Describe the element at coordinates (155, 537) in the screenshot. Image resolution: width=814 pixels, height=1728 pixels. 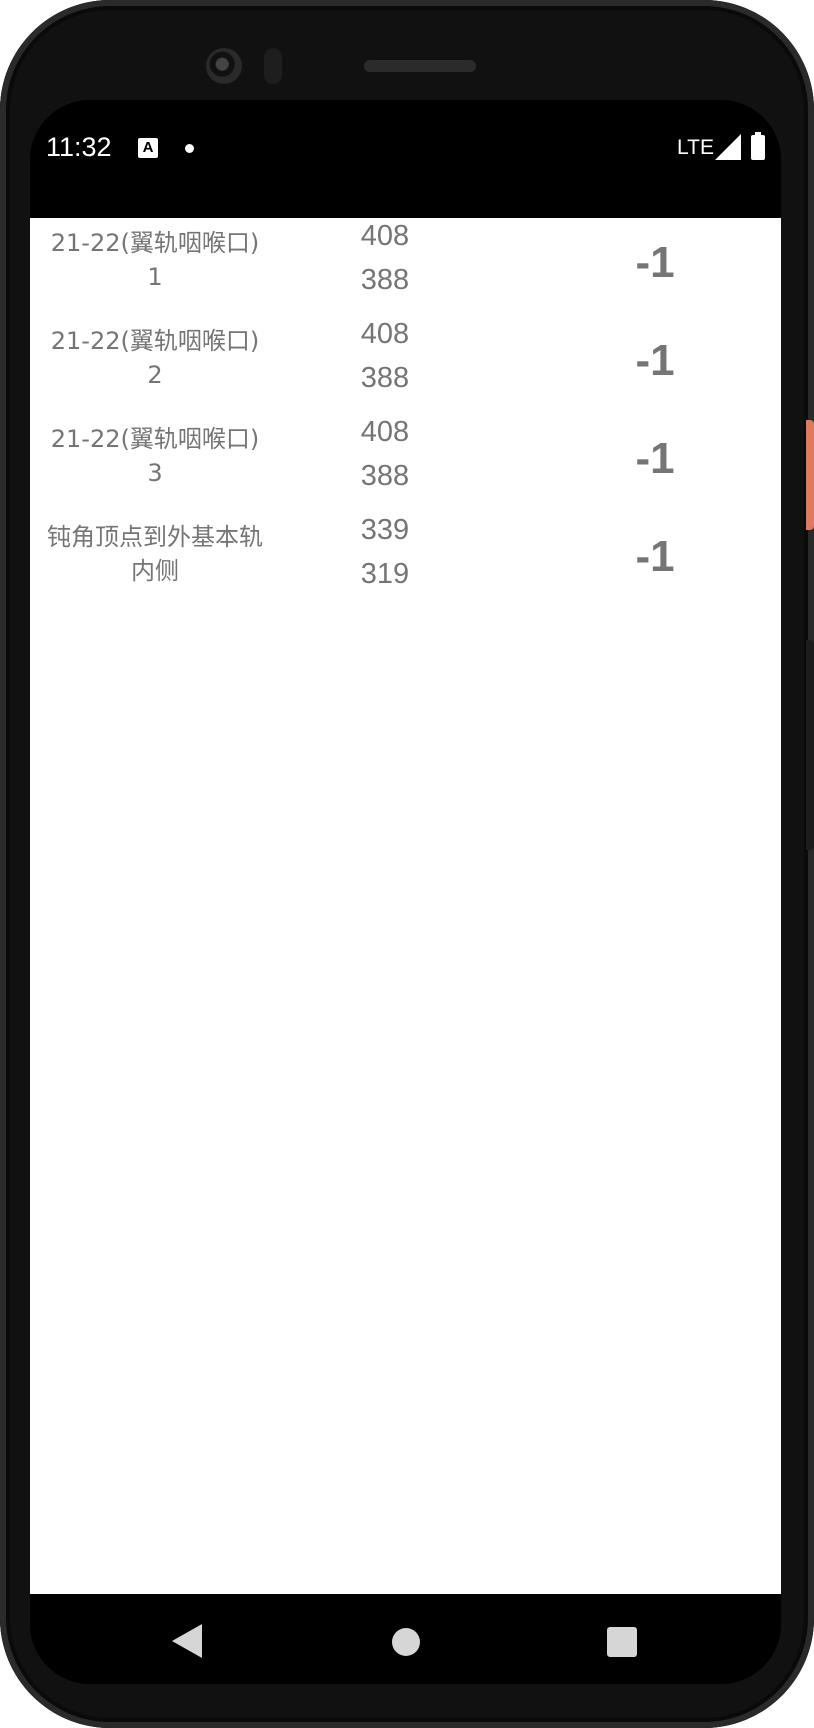
I see `item-label-line1: 钝角顶点到外基本轨` at that location.